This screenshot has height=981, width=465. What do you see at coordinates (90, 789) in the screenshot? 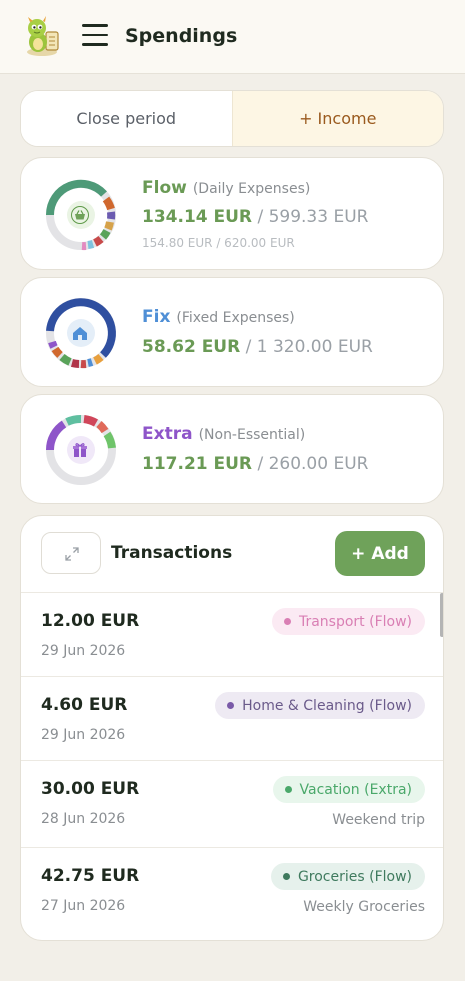
I see `transaction-amount: 30.00 EUR` at bounding box center [90, 789].